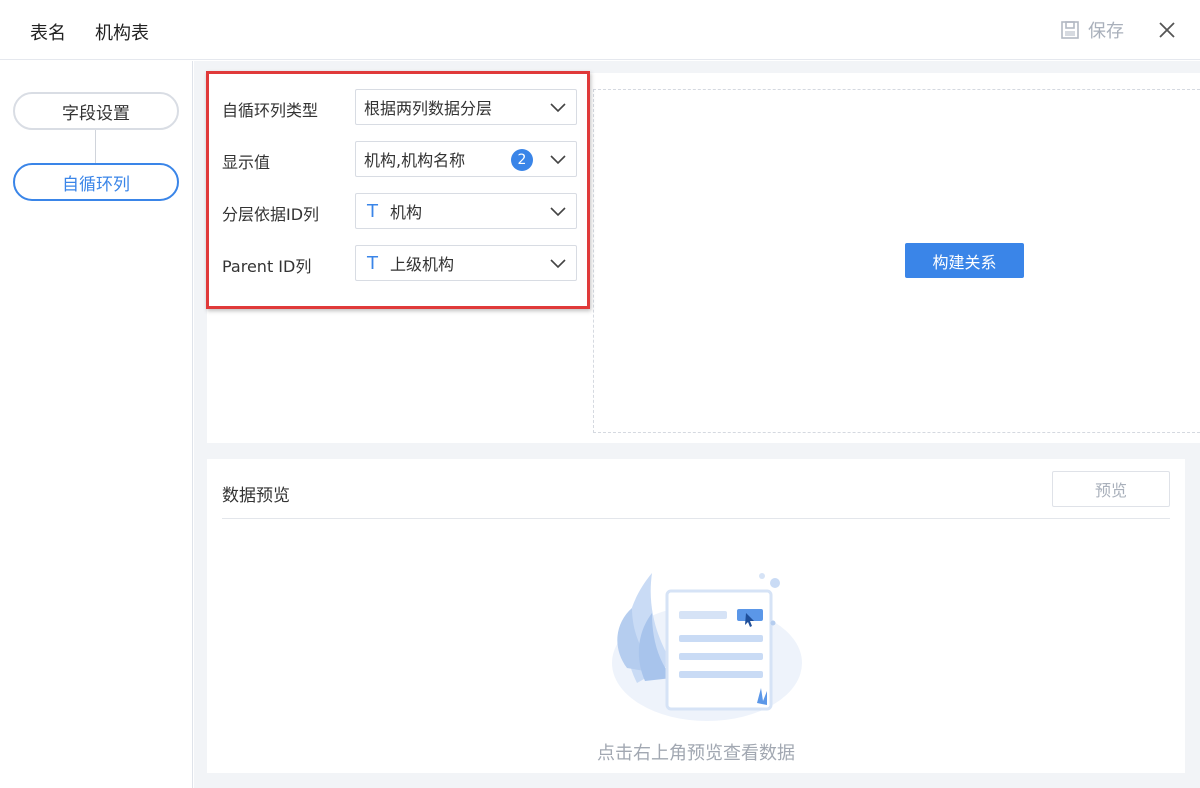 The image size is (1200, 788). What do you see at coordinates (696, 518) in the screenshot?
I see `divider` at bounding box center [696, 518].